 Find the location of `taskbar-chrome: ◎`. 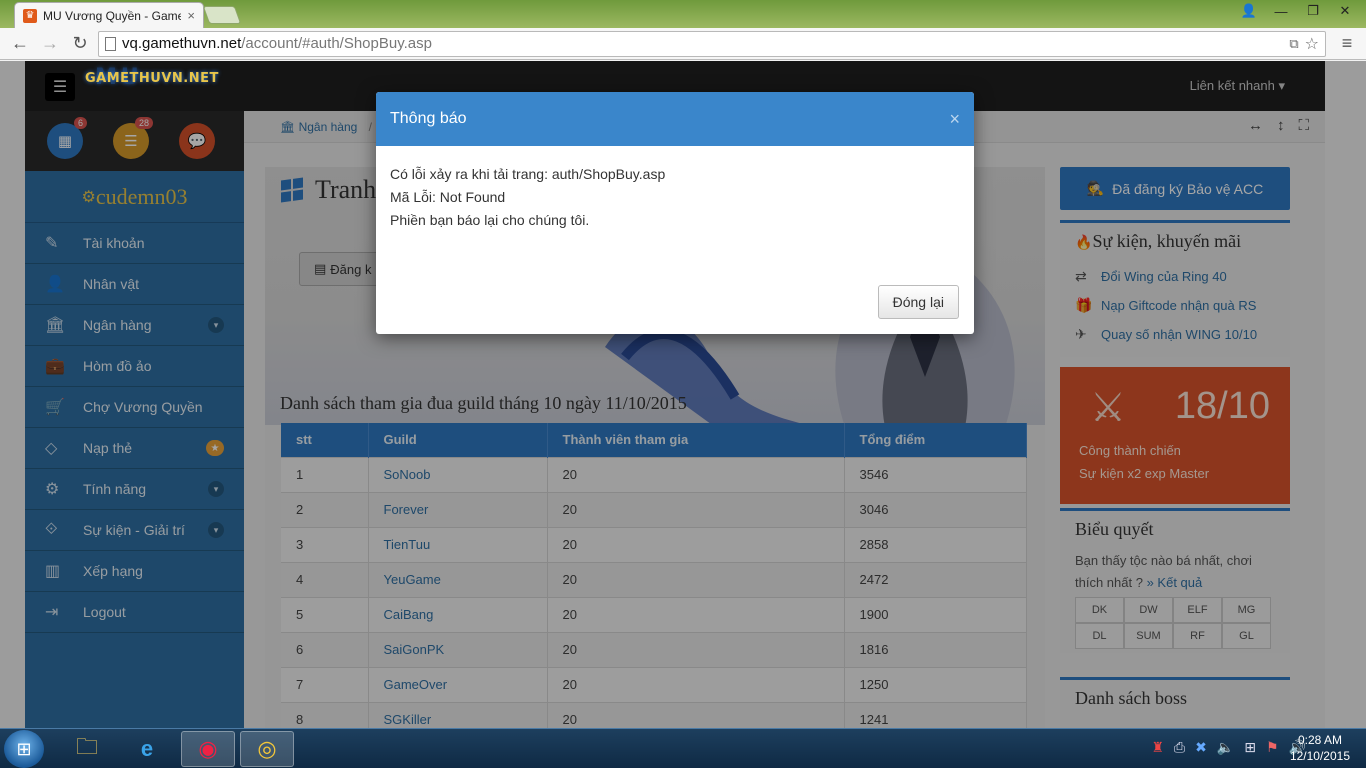

taskbar-chrome: ◎ is located at coordinates (267, 749).